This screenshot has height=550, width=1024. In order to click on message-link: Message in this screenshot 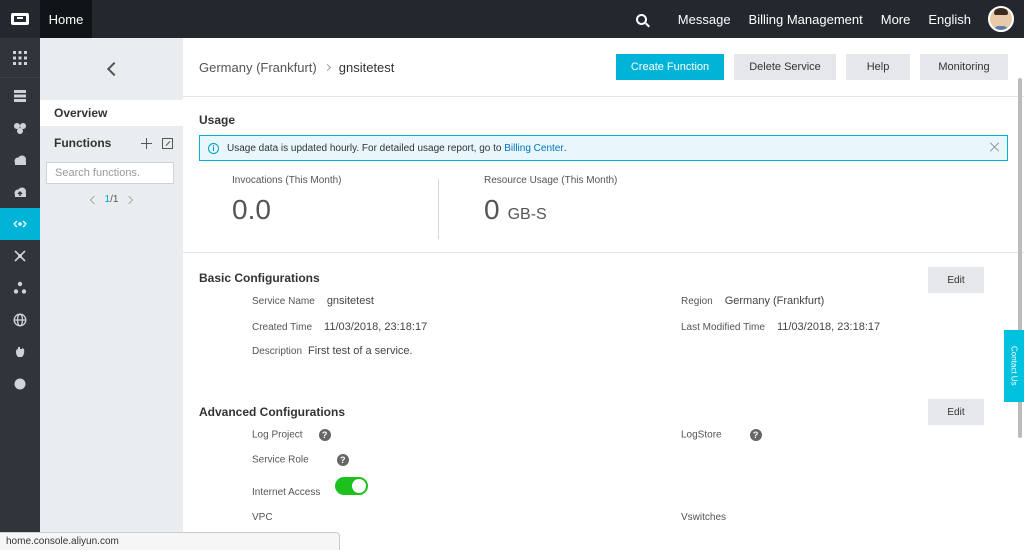, I will do `click(704, 19)`.